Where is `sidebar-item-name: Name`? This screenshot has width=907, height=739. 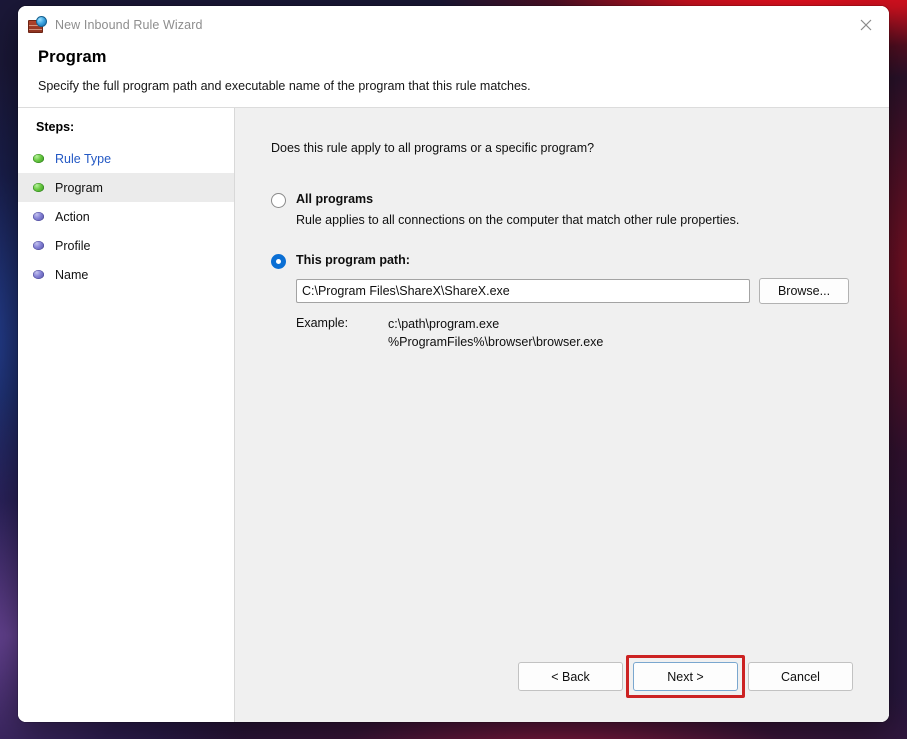 sidebar-item-name: Name is located at coordinates (126, 274).